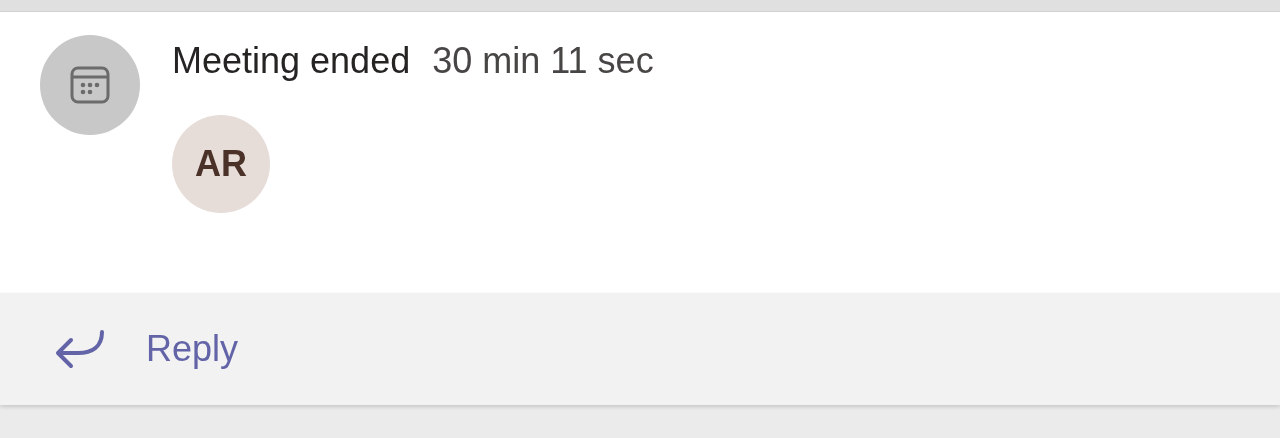  What do you see at coordinates (221, 164) in the screenshot?
I see `participant-avatar: AR` at bounding box center [221, 164].